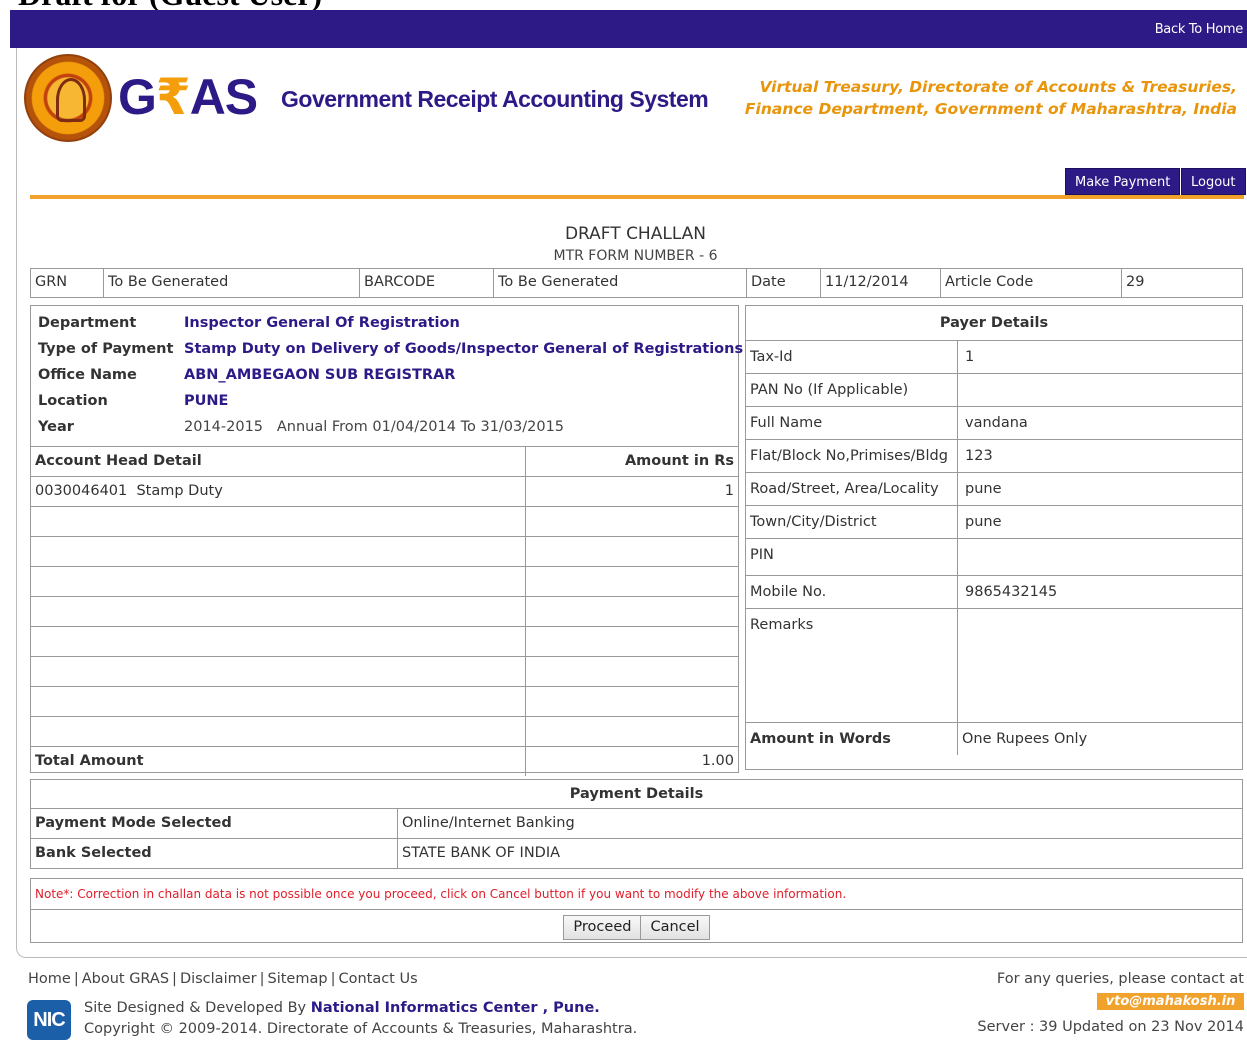  I want to click on cancel-button: Cancel, so click(675, 927).